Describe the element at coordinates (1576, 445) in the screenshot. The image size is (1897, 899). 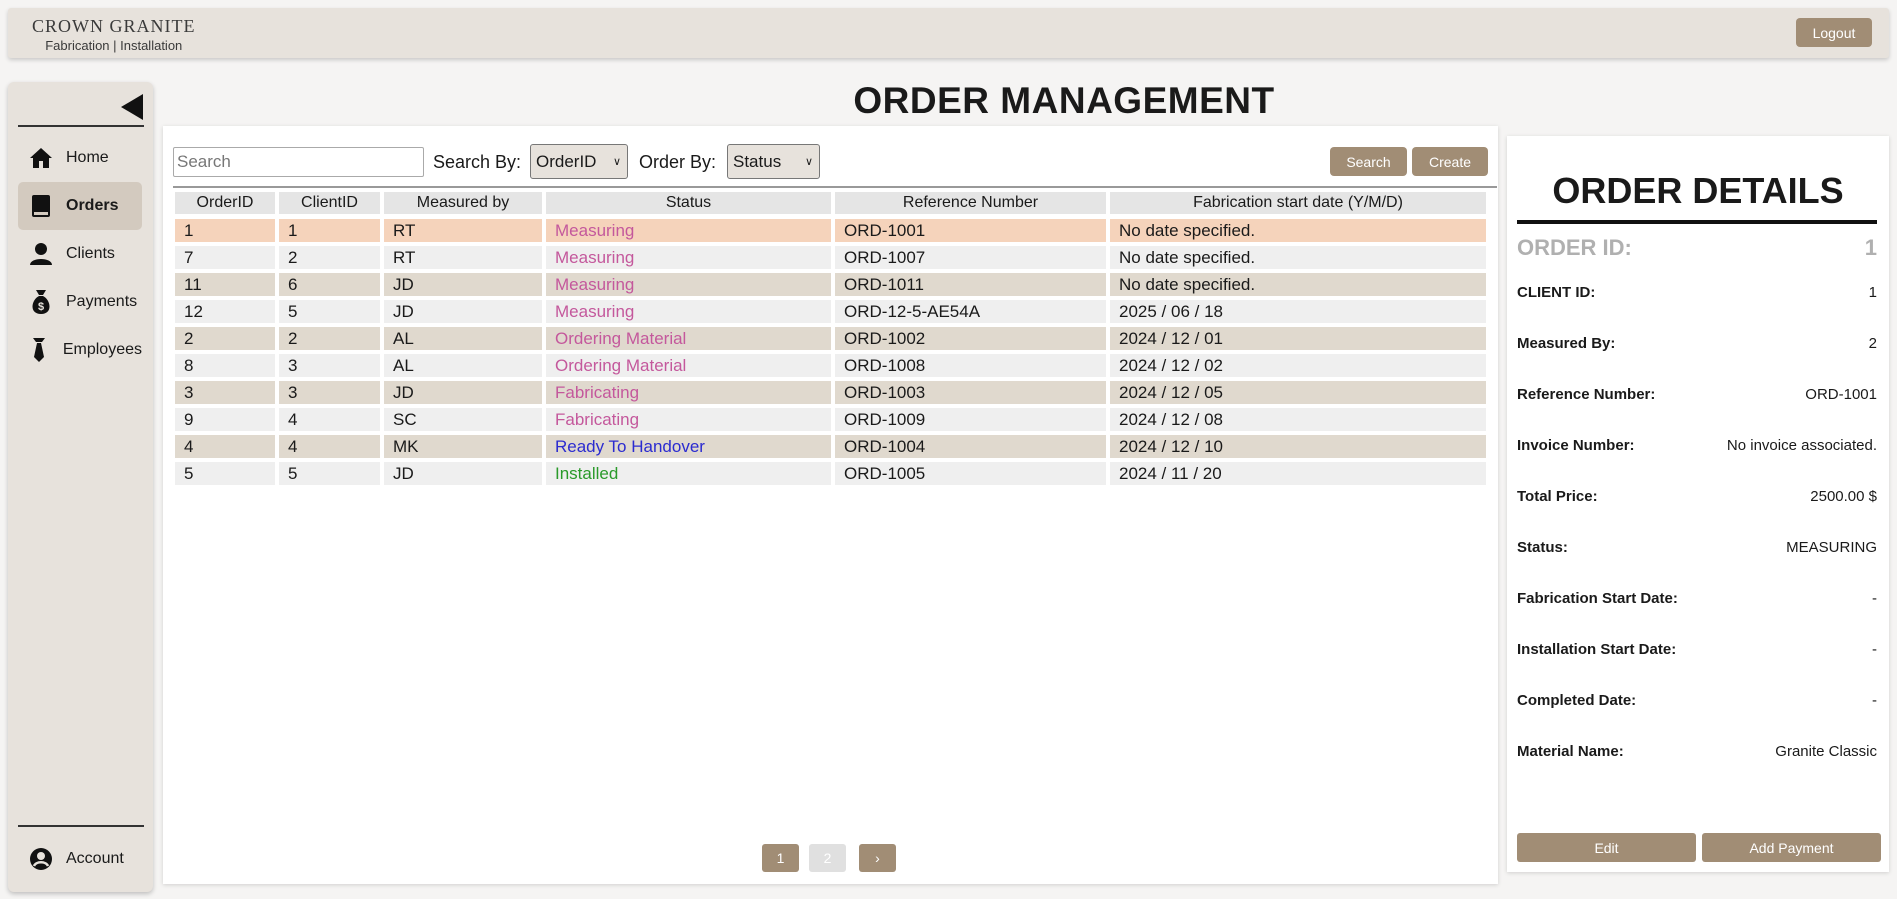
I see `detail-label: Invoice Number:` at that location.